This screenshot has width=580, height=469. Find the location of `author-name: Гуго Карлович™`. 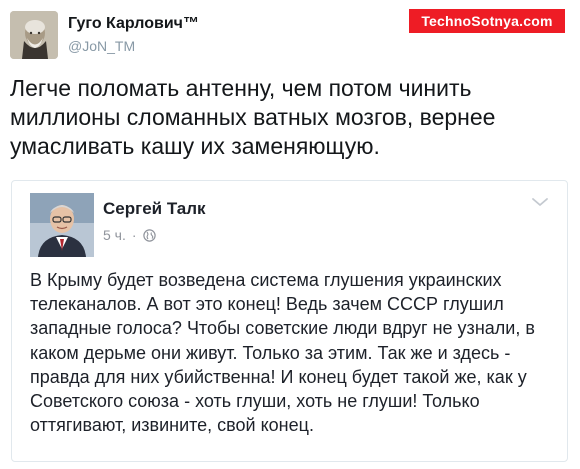

author-name: Гуго Карлович™ is located at coordinates (133, 24).